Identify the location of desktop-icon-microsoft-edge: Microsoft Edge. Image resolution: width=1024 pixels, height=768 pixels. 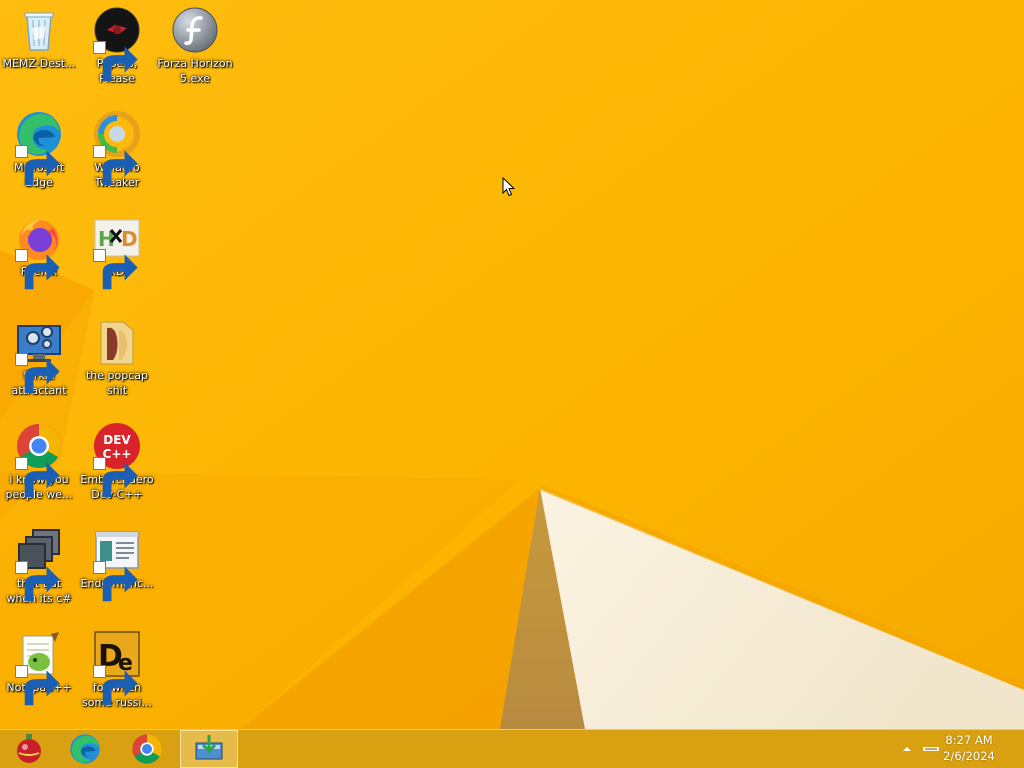
(39, 147).